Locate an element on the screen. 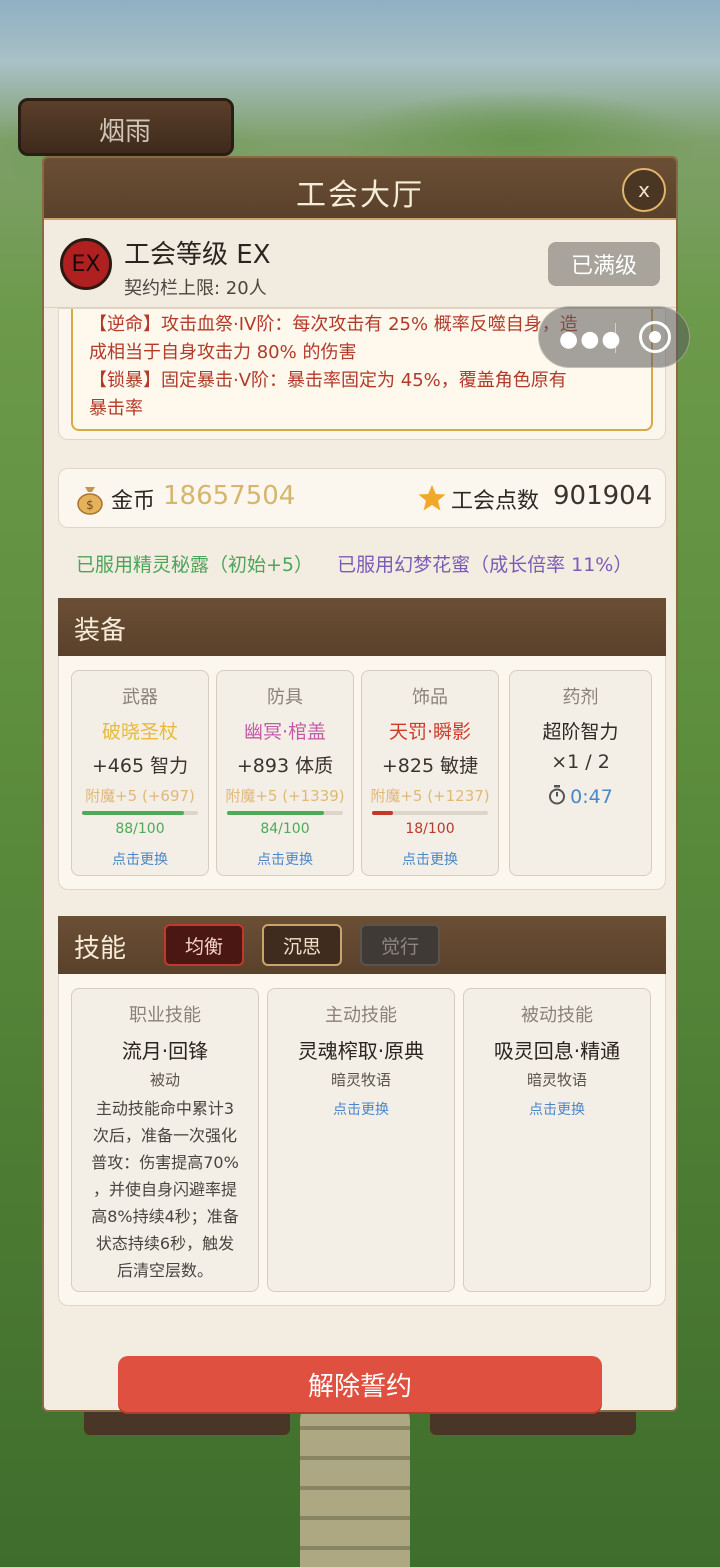 The width and height of the screenshot is (720, 1567). equipment-section-title: 装备 is located at coordinates (100, 631).